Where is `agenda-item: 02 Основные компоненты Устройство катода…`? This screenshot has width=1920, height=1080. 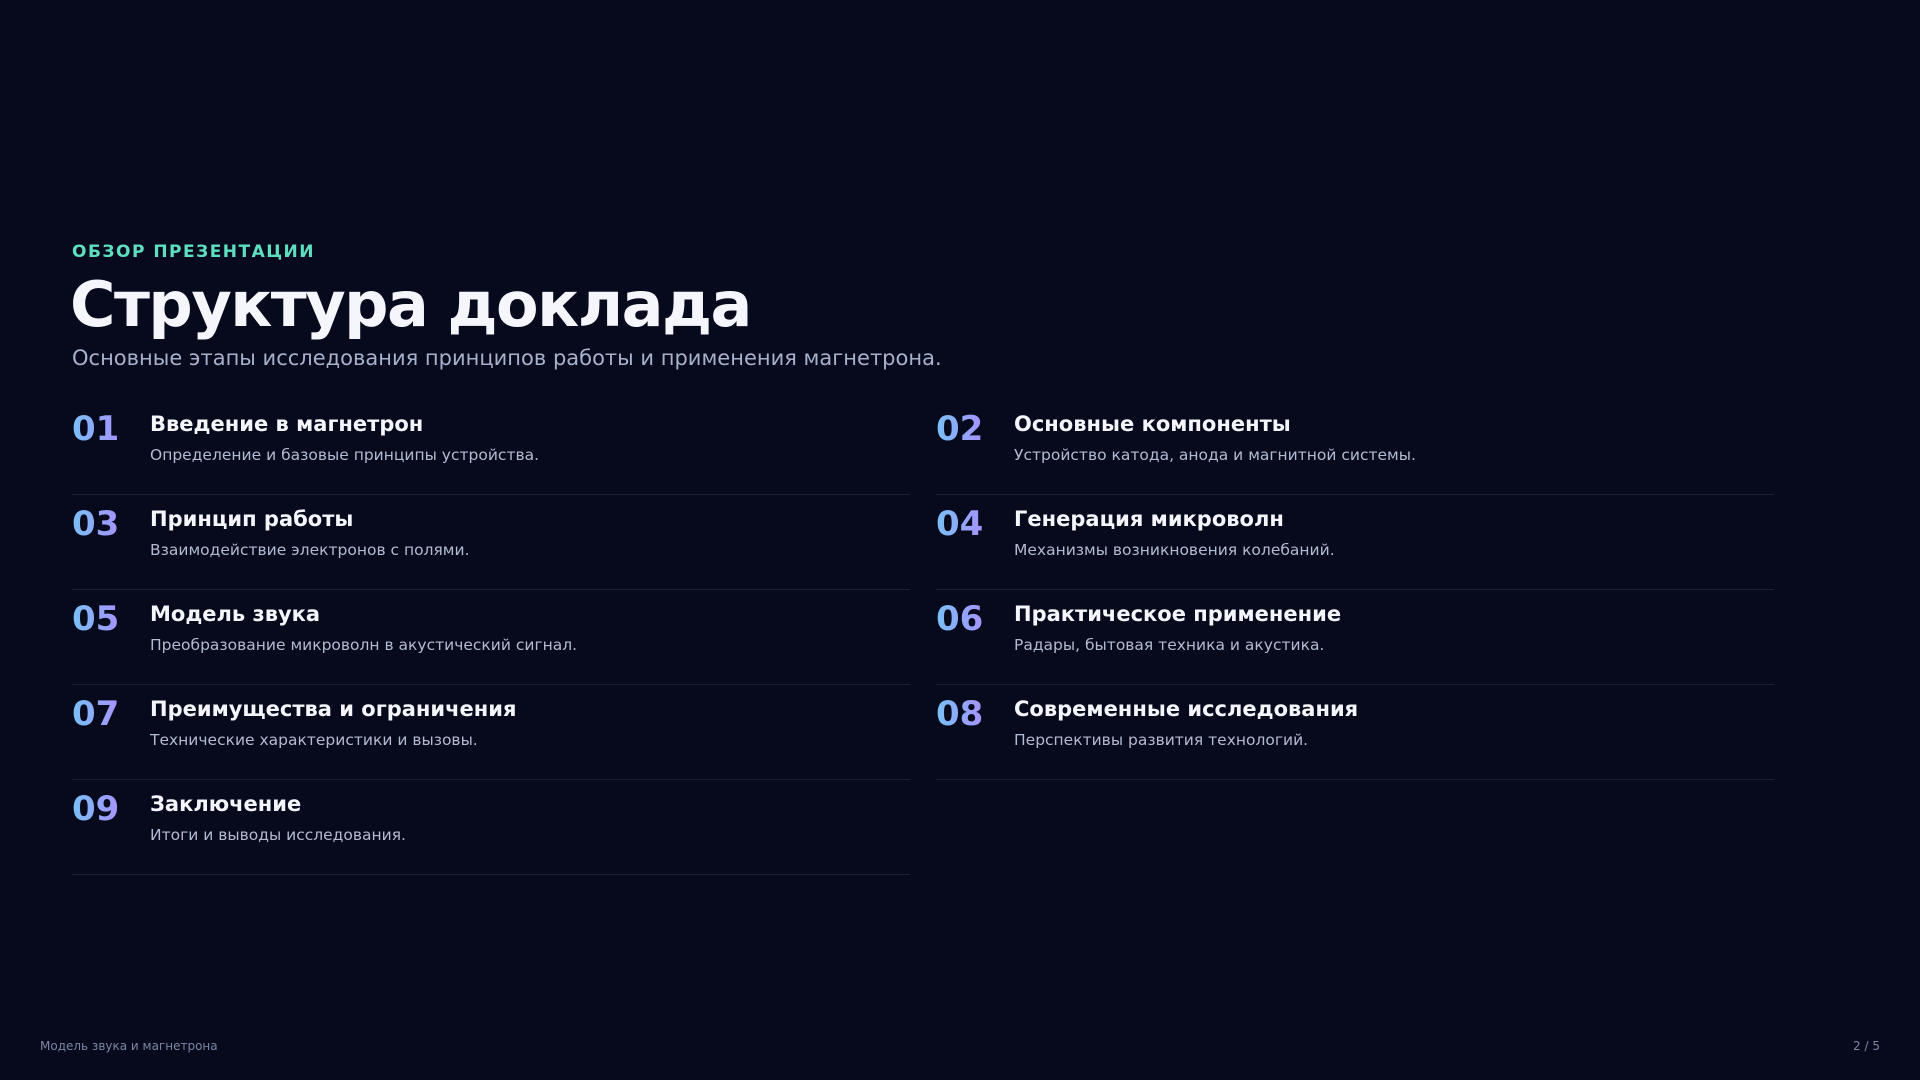
agenda-item: 02 Основные компоненты Устройство катода… is located at coordinates (1355, 447).